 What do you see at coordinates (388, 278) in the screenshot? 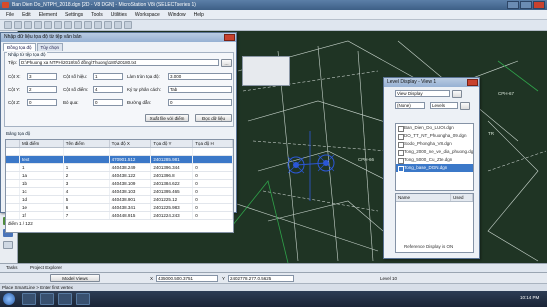
I see `active-level: Level 10` at bounding box center [388, 278].